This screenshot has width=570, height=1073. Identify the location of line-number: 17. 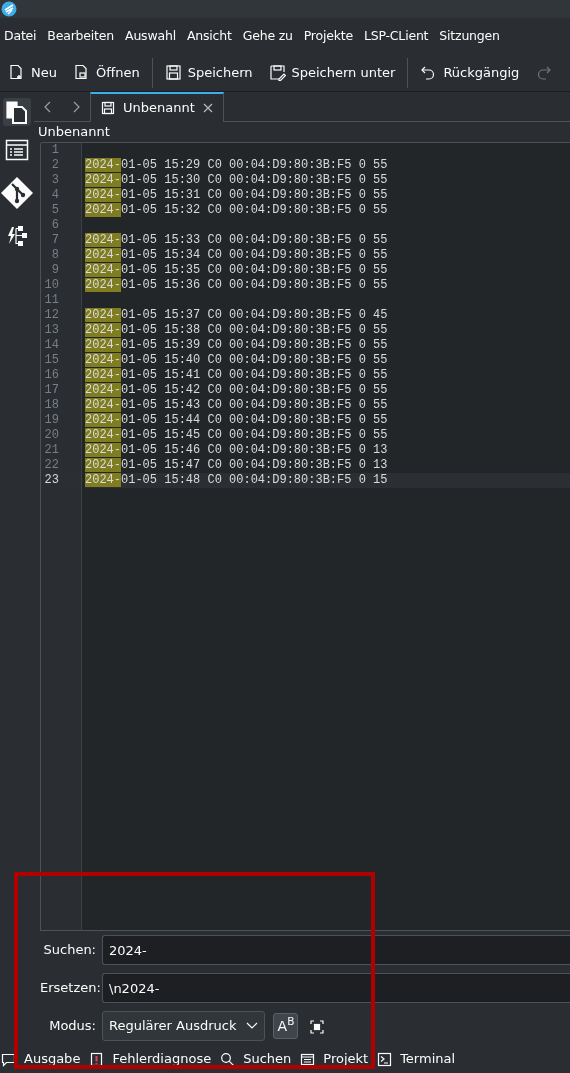
(51, 390).